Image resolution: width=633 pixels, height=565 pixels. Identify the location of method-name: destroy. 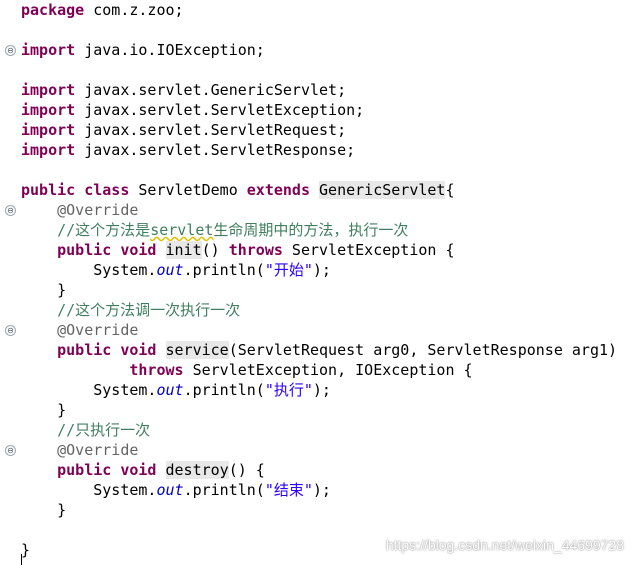
(197, 470).